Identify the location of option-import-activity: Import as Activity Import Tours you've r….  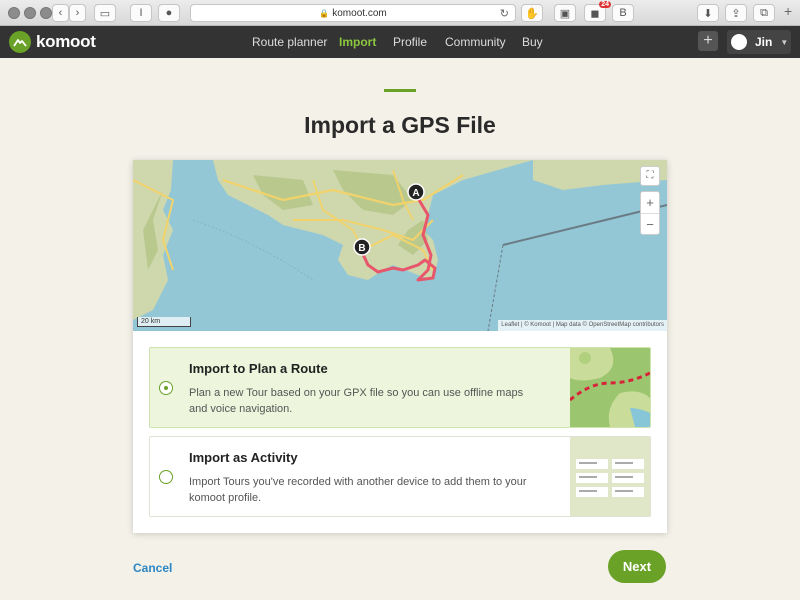
(400, 476).